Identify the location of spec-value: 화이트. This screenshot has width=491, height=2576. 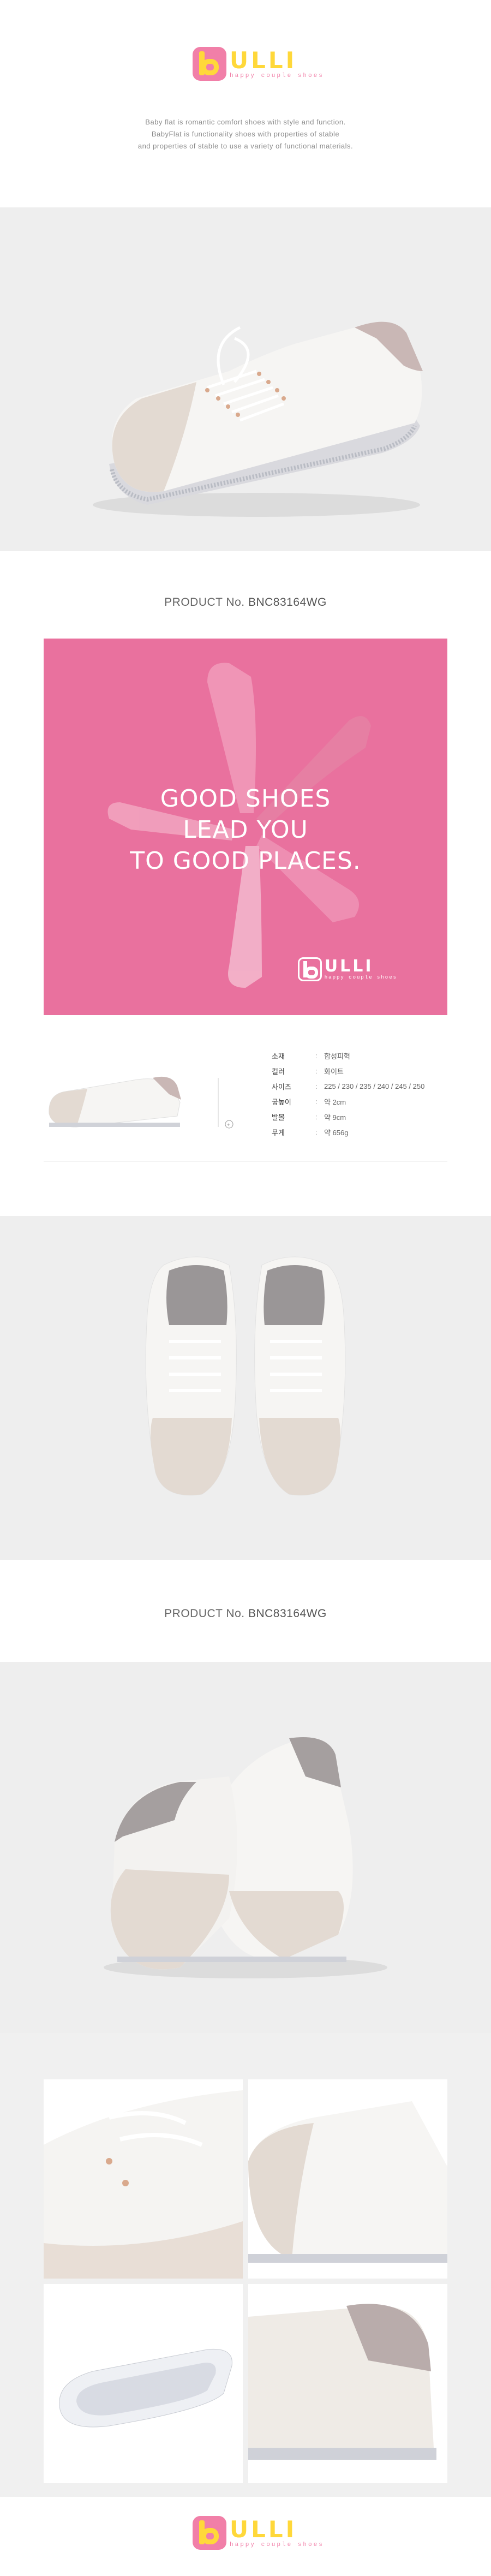
(334, 1071).